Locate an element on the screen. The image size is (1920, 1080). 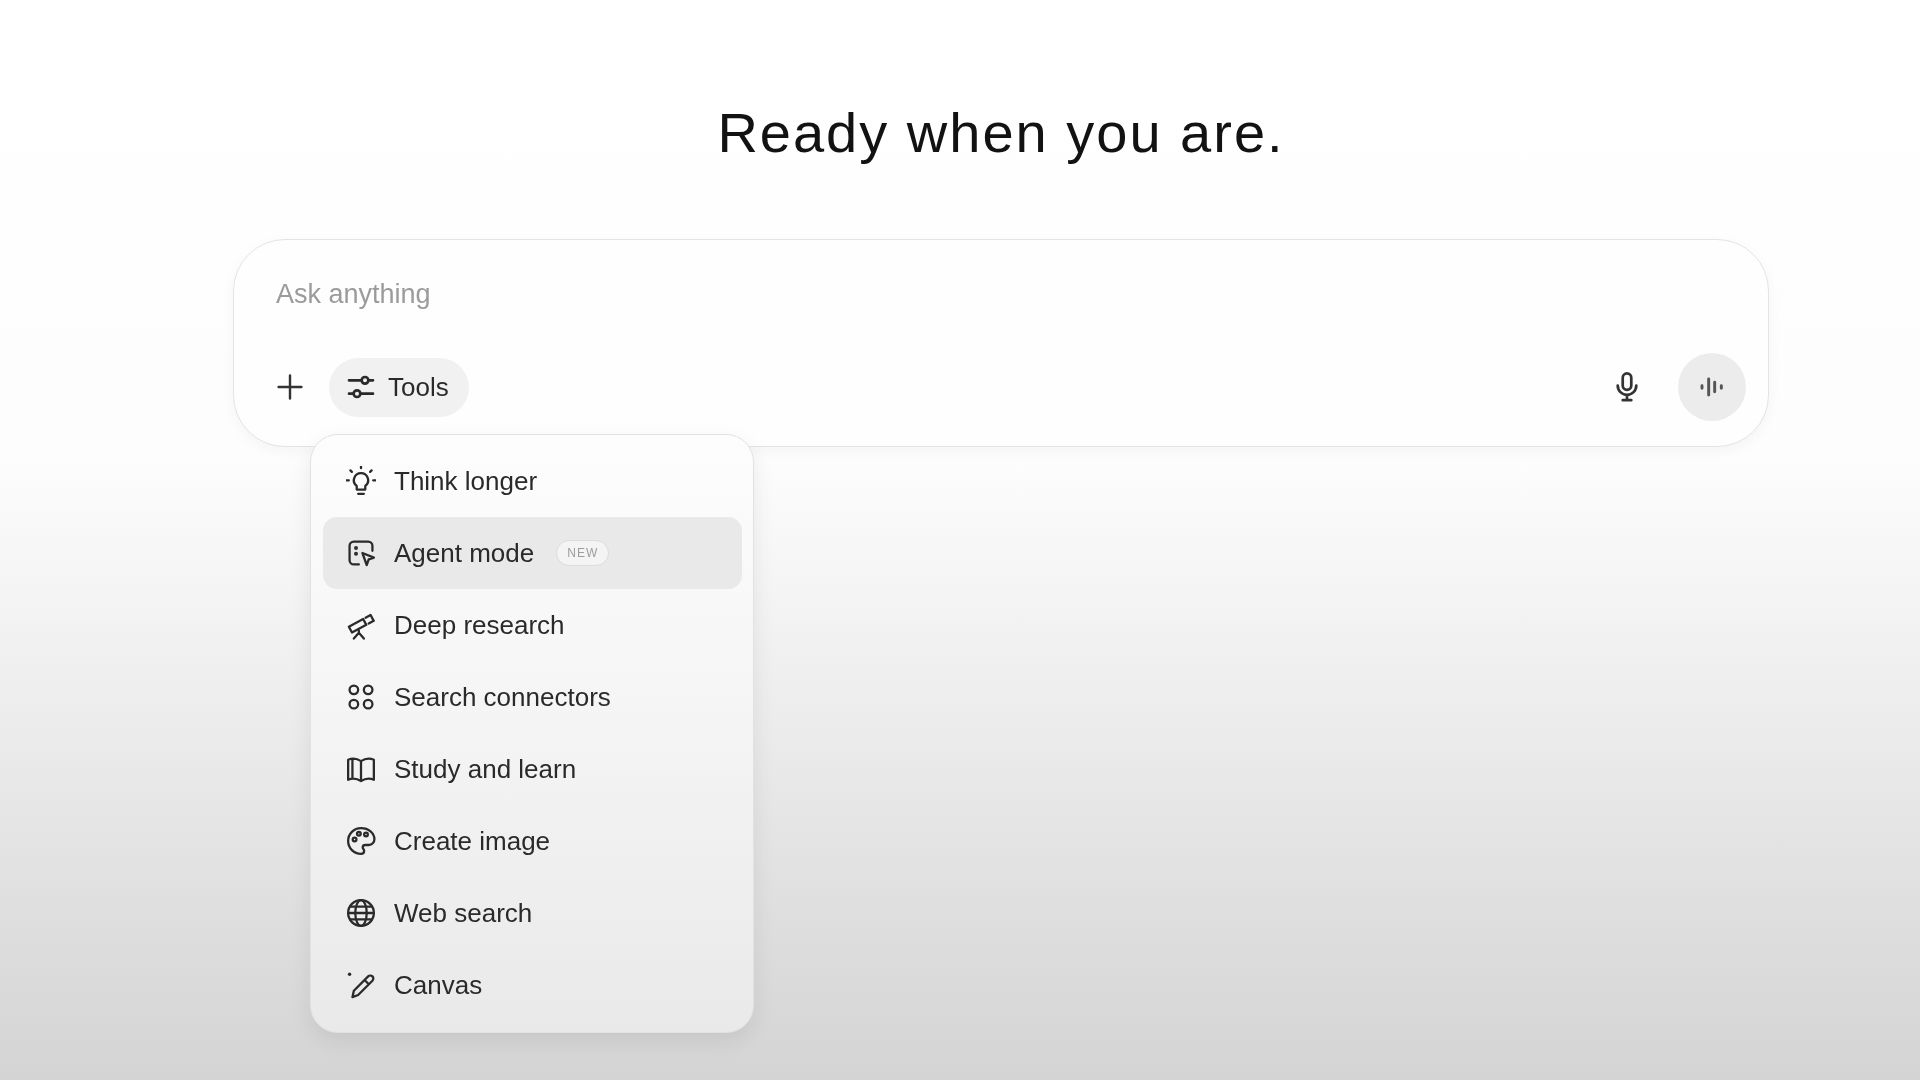
cursor-window-icon is located at coordinates (361, 553).